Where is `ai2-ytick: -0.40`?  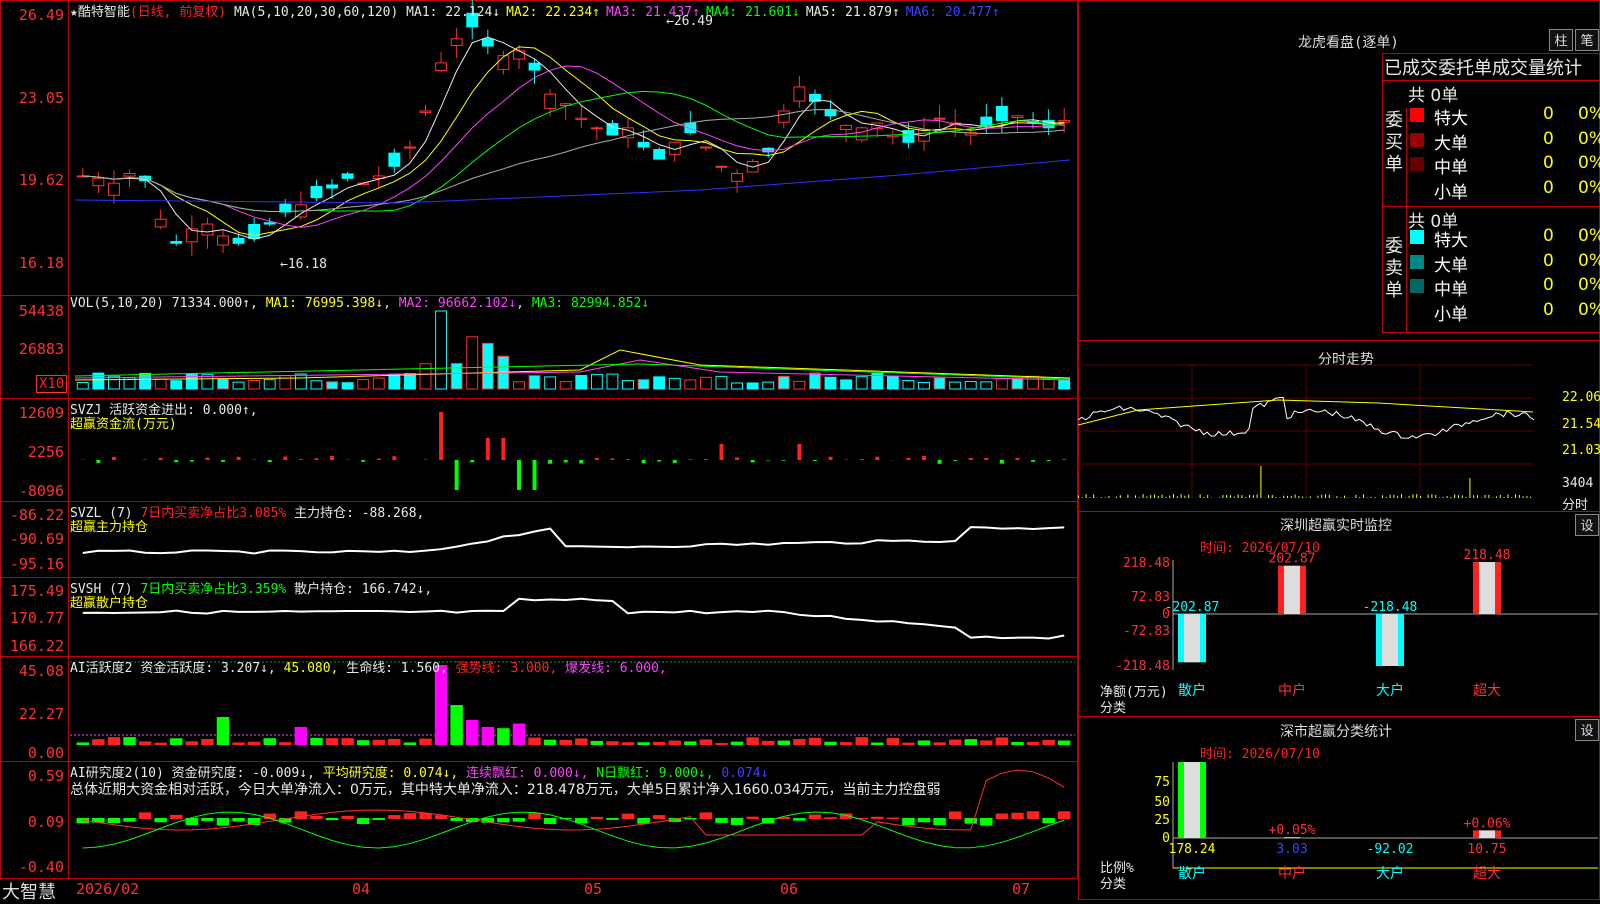
ai2-ytick: -0.40 is located at coordinates (33, 867).